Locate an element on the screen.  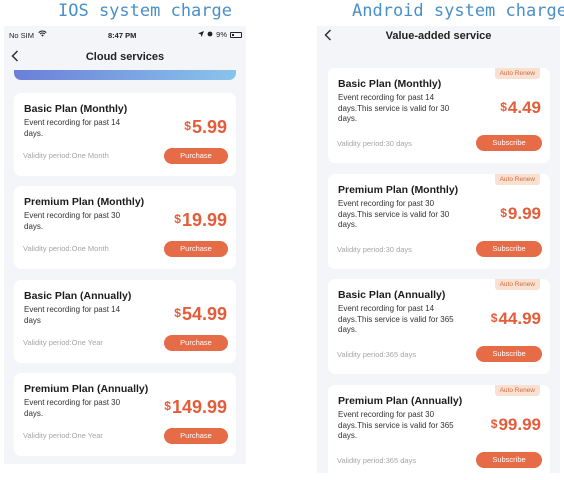
page-title: Cloud services is located at coordinates (125, 57).